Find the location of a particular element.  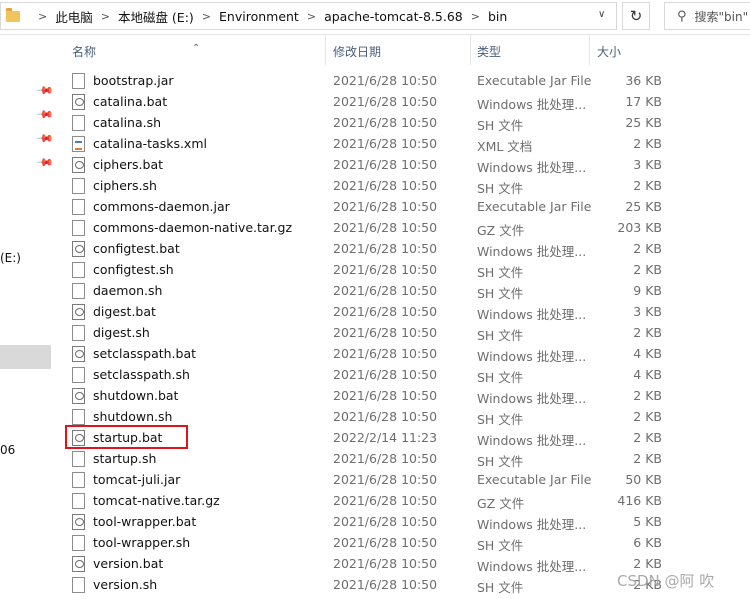

file-row: ciphers.sh 2021/6/28 10:50 SH 文件 2 KB is located at coordinates (401, 185).